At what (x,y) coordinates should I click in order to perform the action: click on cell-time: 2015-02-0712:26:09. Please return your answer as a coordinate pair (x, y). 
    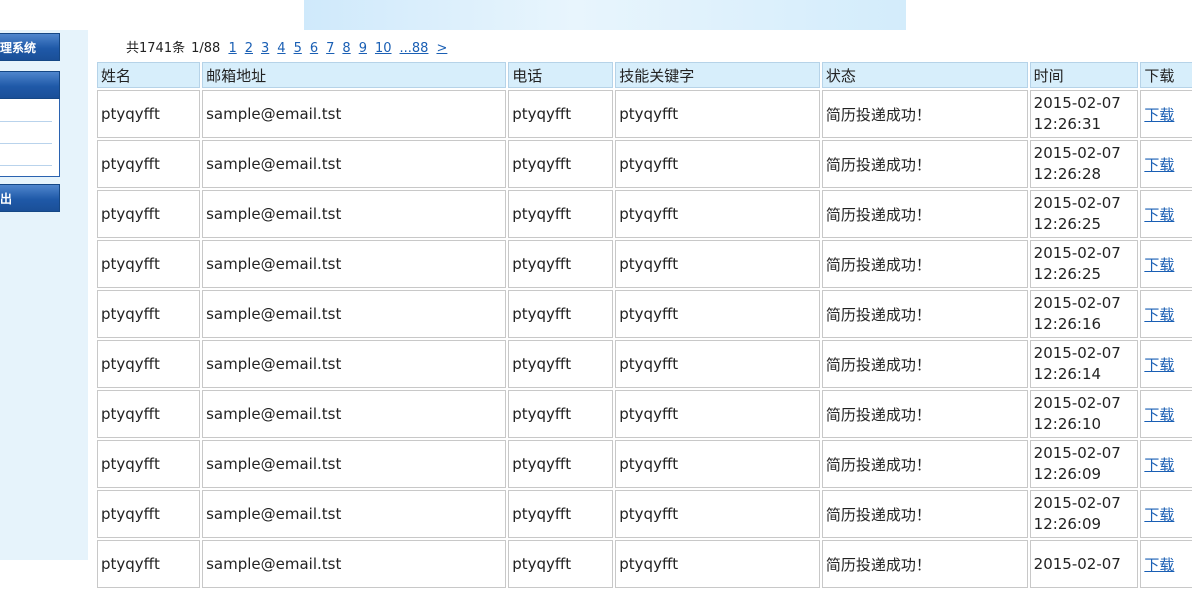
    Looking at the image, I should click on (1084, 464).